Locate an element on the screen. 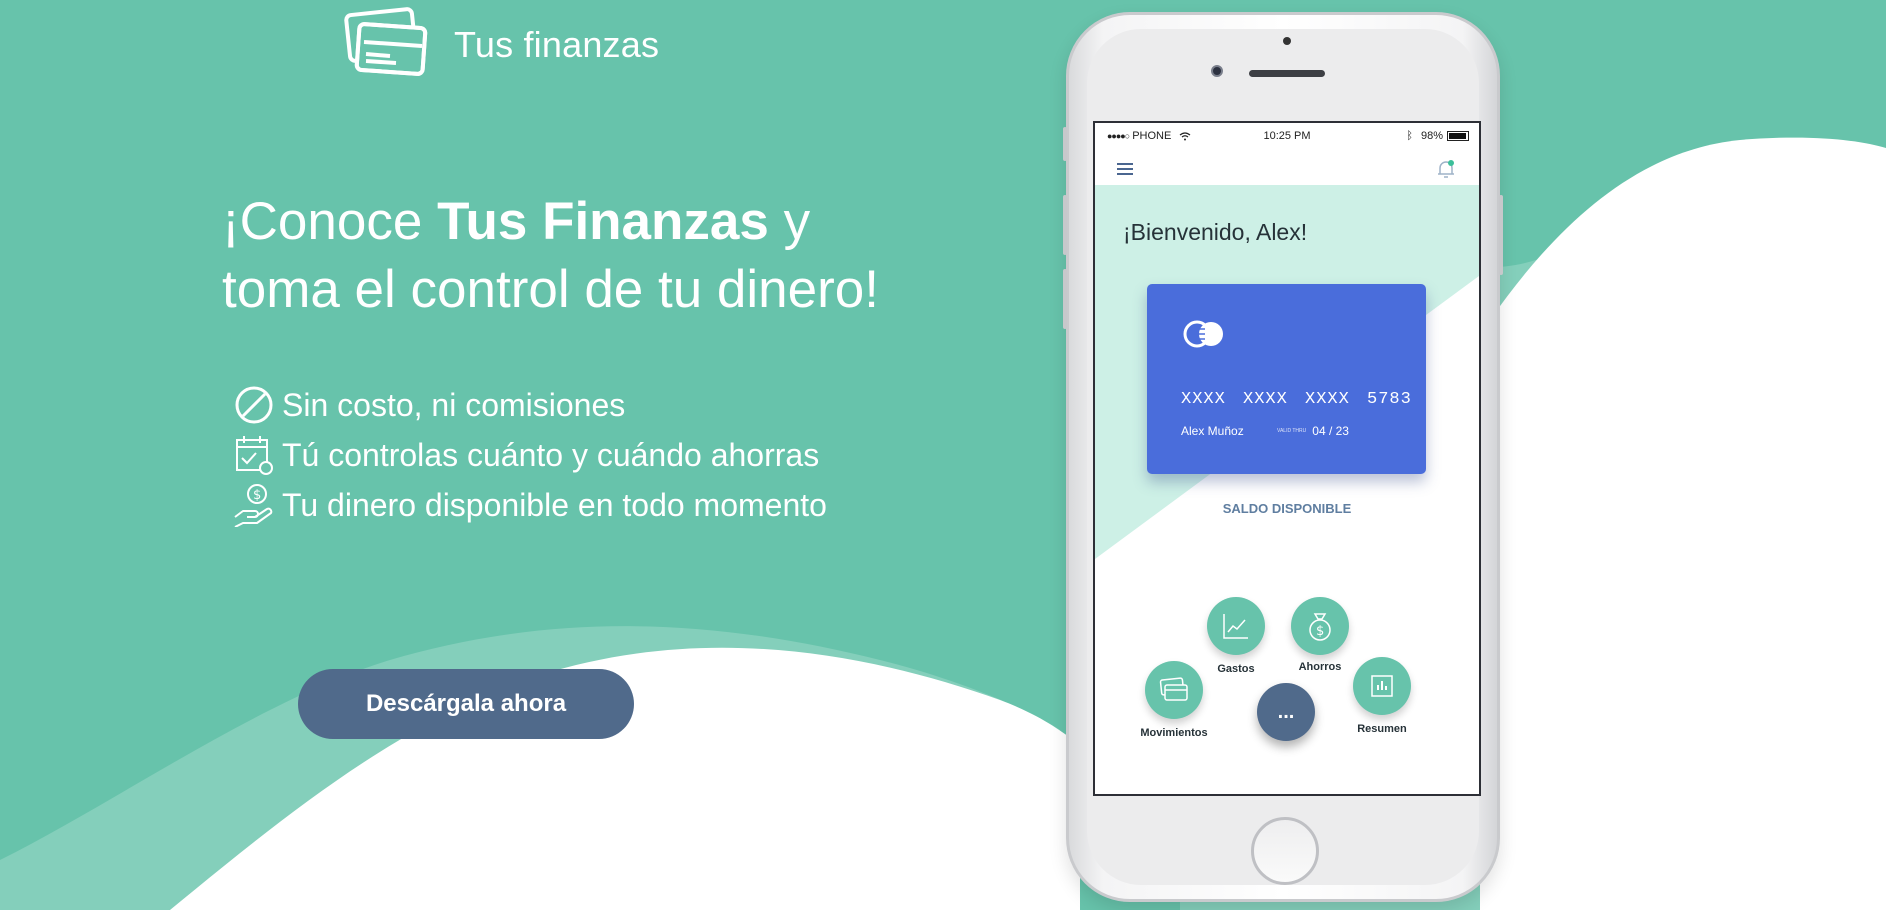  resumen-button: Resumen is located at coordinates (1382, 696).